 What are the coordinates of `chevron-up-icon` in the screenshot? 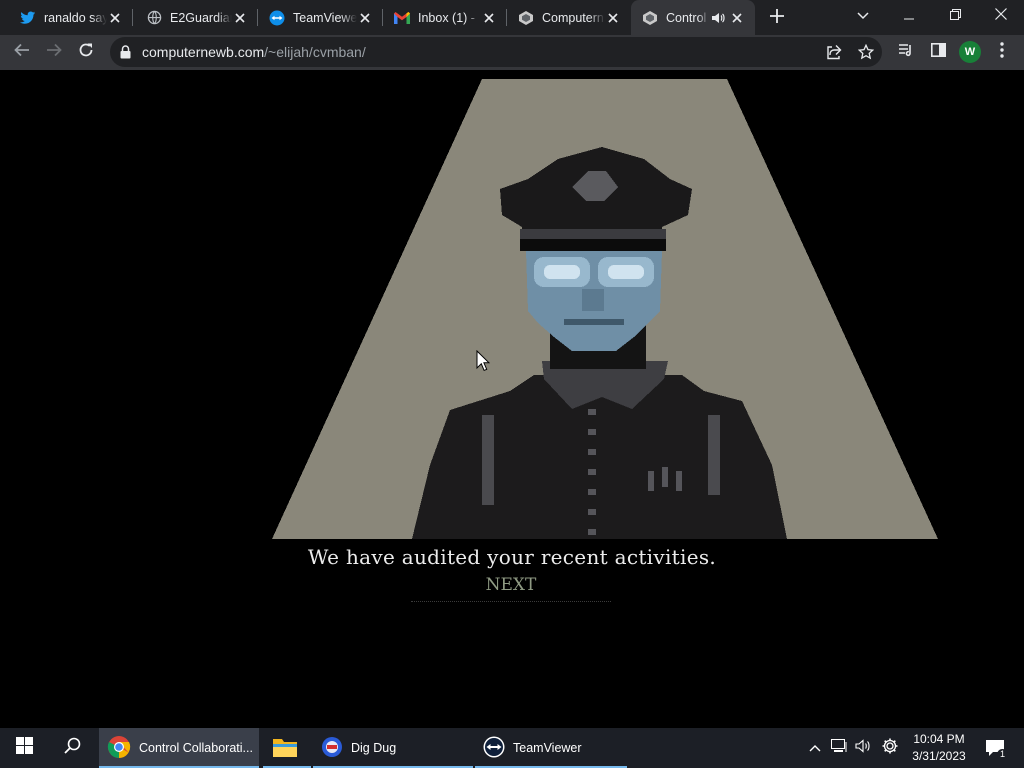 It's located at (815, 748).